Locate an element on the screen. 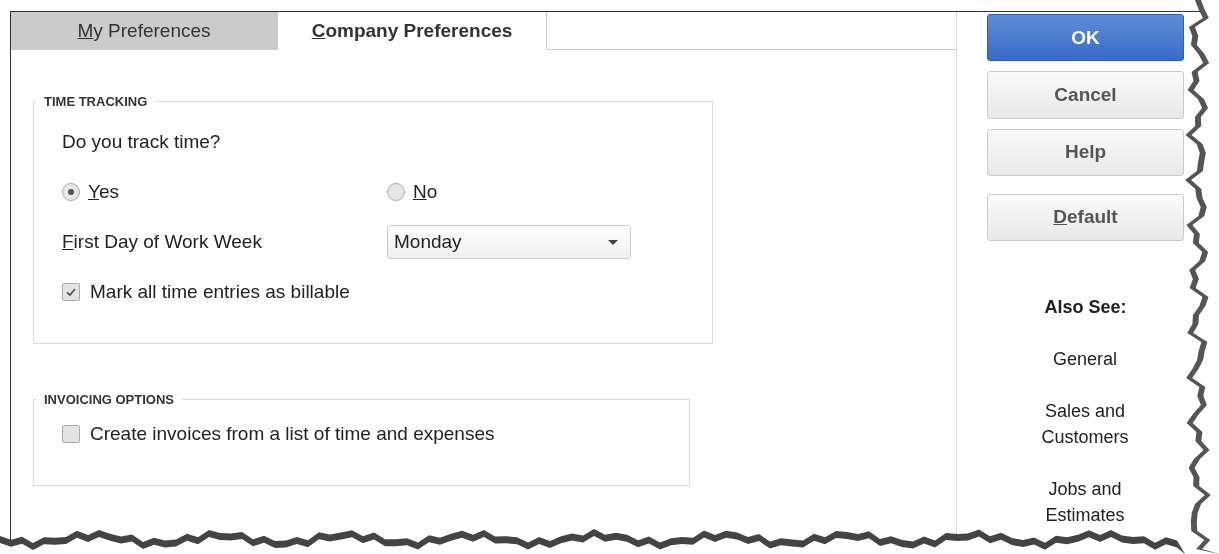 This screenshot has width=1219, height=554. radio-label: Yes is located at coordinates (103, 192).